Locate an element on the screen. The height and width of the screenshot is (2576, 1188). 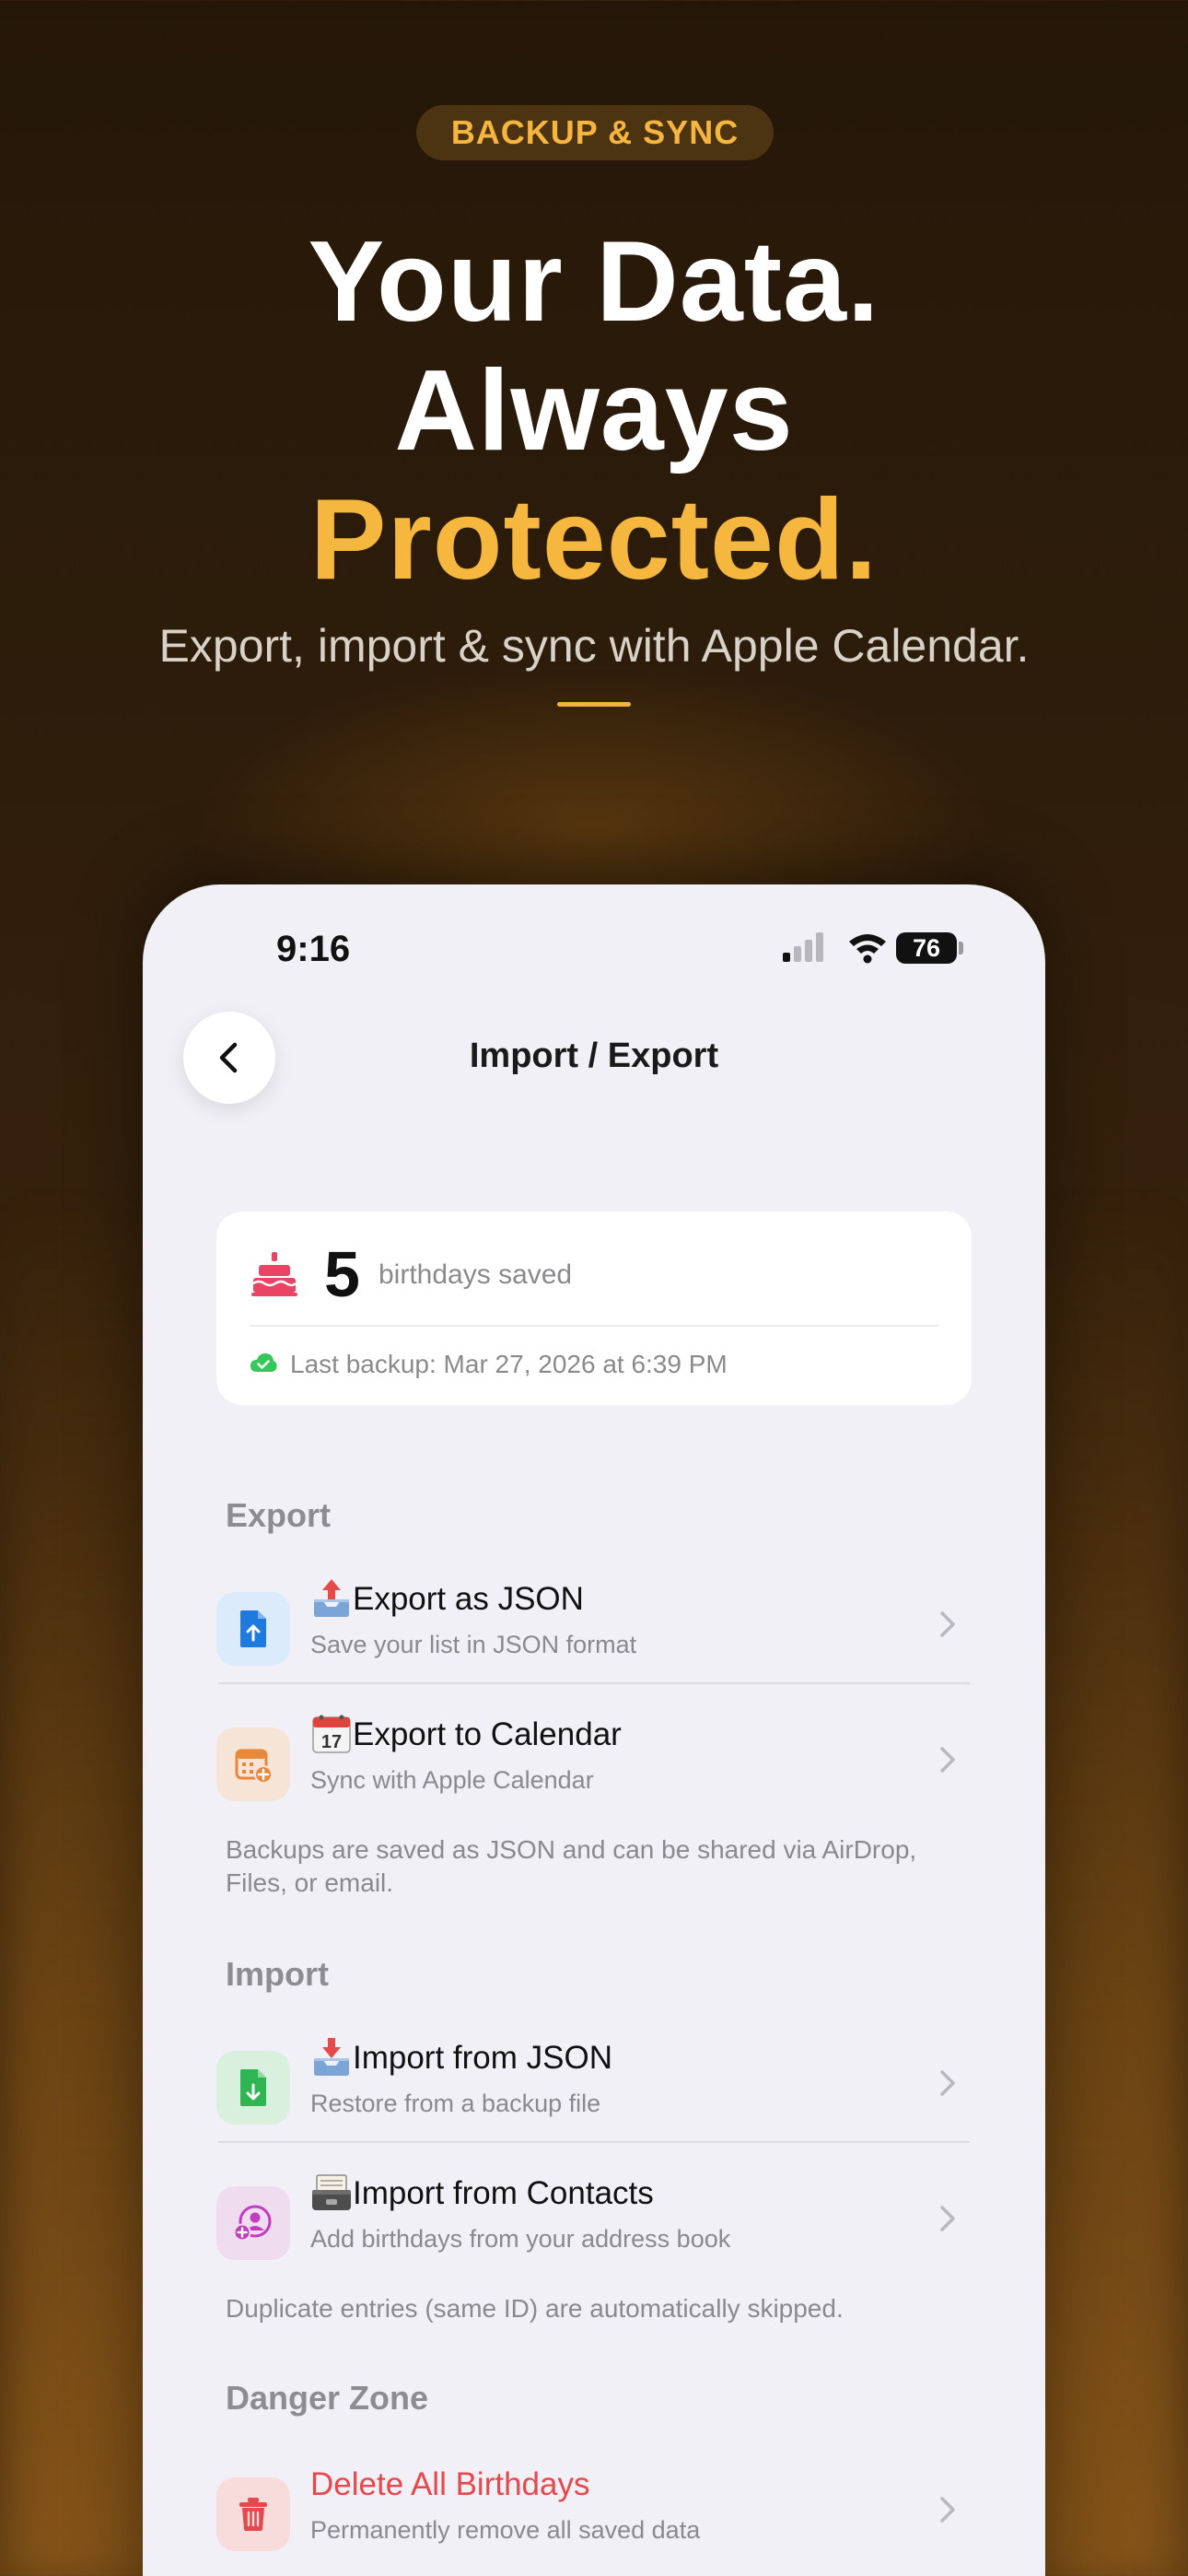
cellular-signal-icon is located at coordinates (803, 947).